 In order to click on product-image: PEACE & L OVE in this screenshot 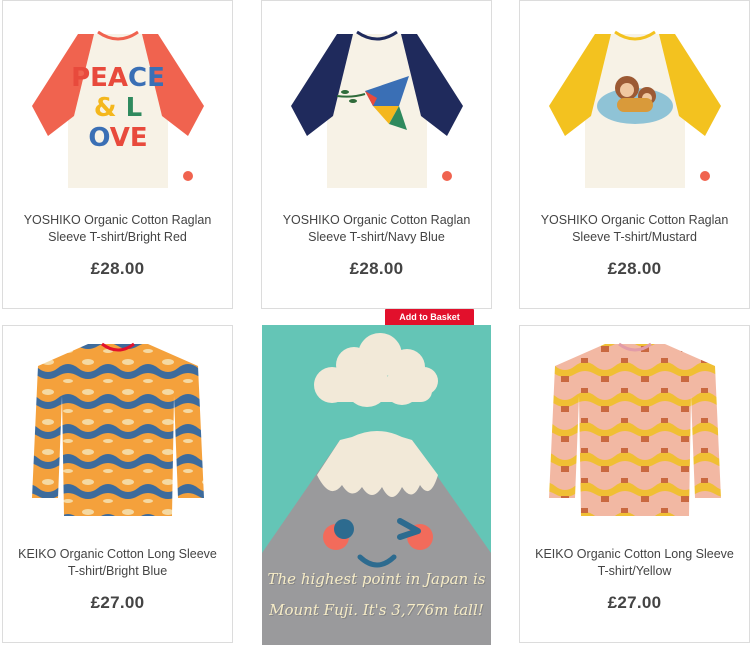, I will do `click(117, 101)`.